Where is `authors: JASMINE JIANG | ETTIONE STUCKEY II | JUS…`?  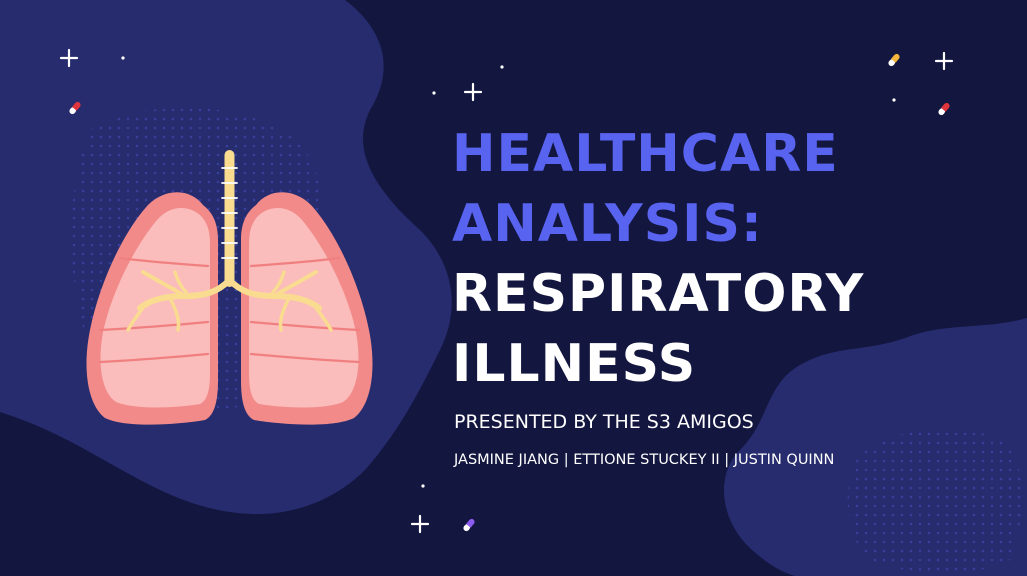
authors: JASMINE JIANG | ETTIONE STUCKEY II | JUS… is located at coordinates (644, 460).